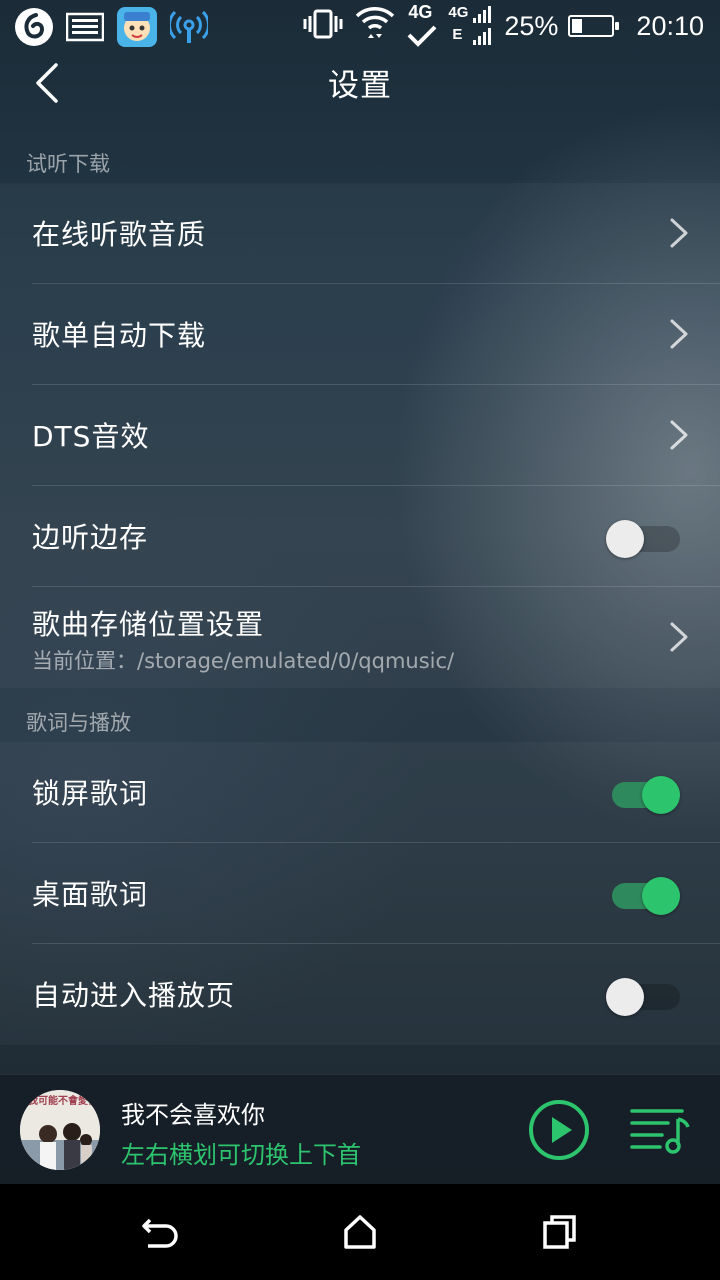 Image resolution: width=720 pixels, height=1280 pixels. I want to click on message-icon, so click(85, 29).